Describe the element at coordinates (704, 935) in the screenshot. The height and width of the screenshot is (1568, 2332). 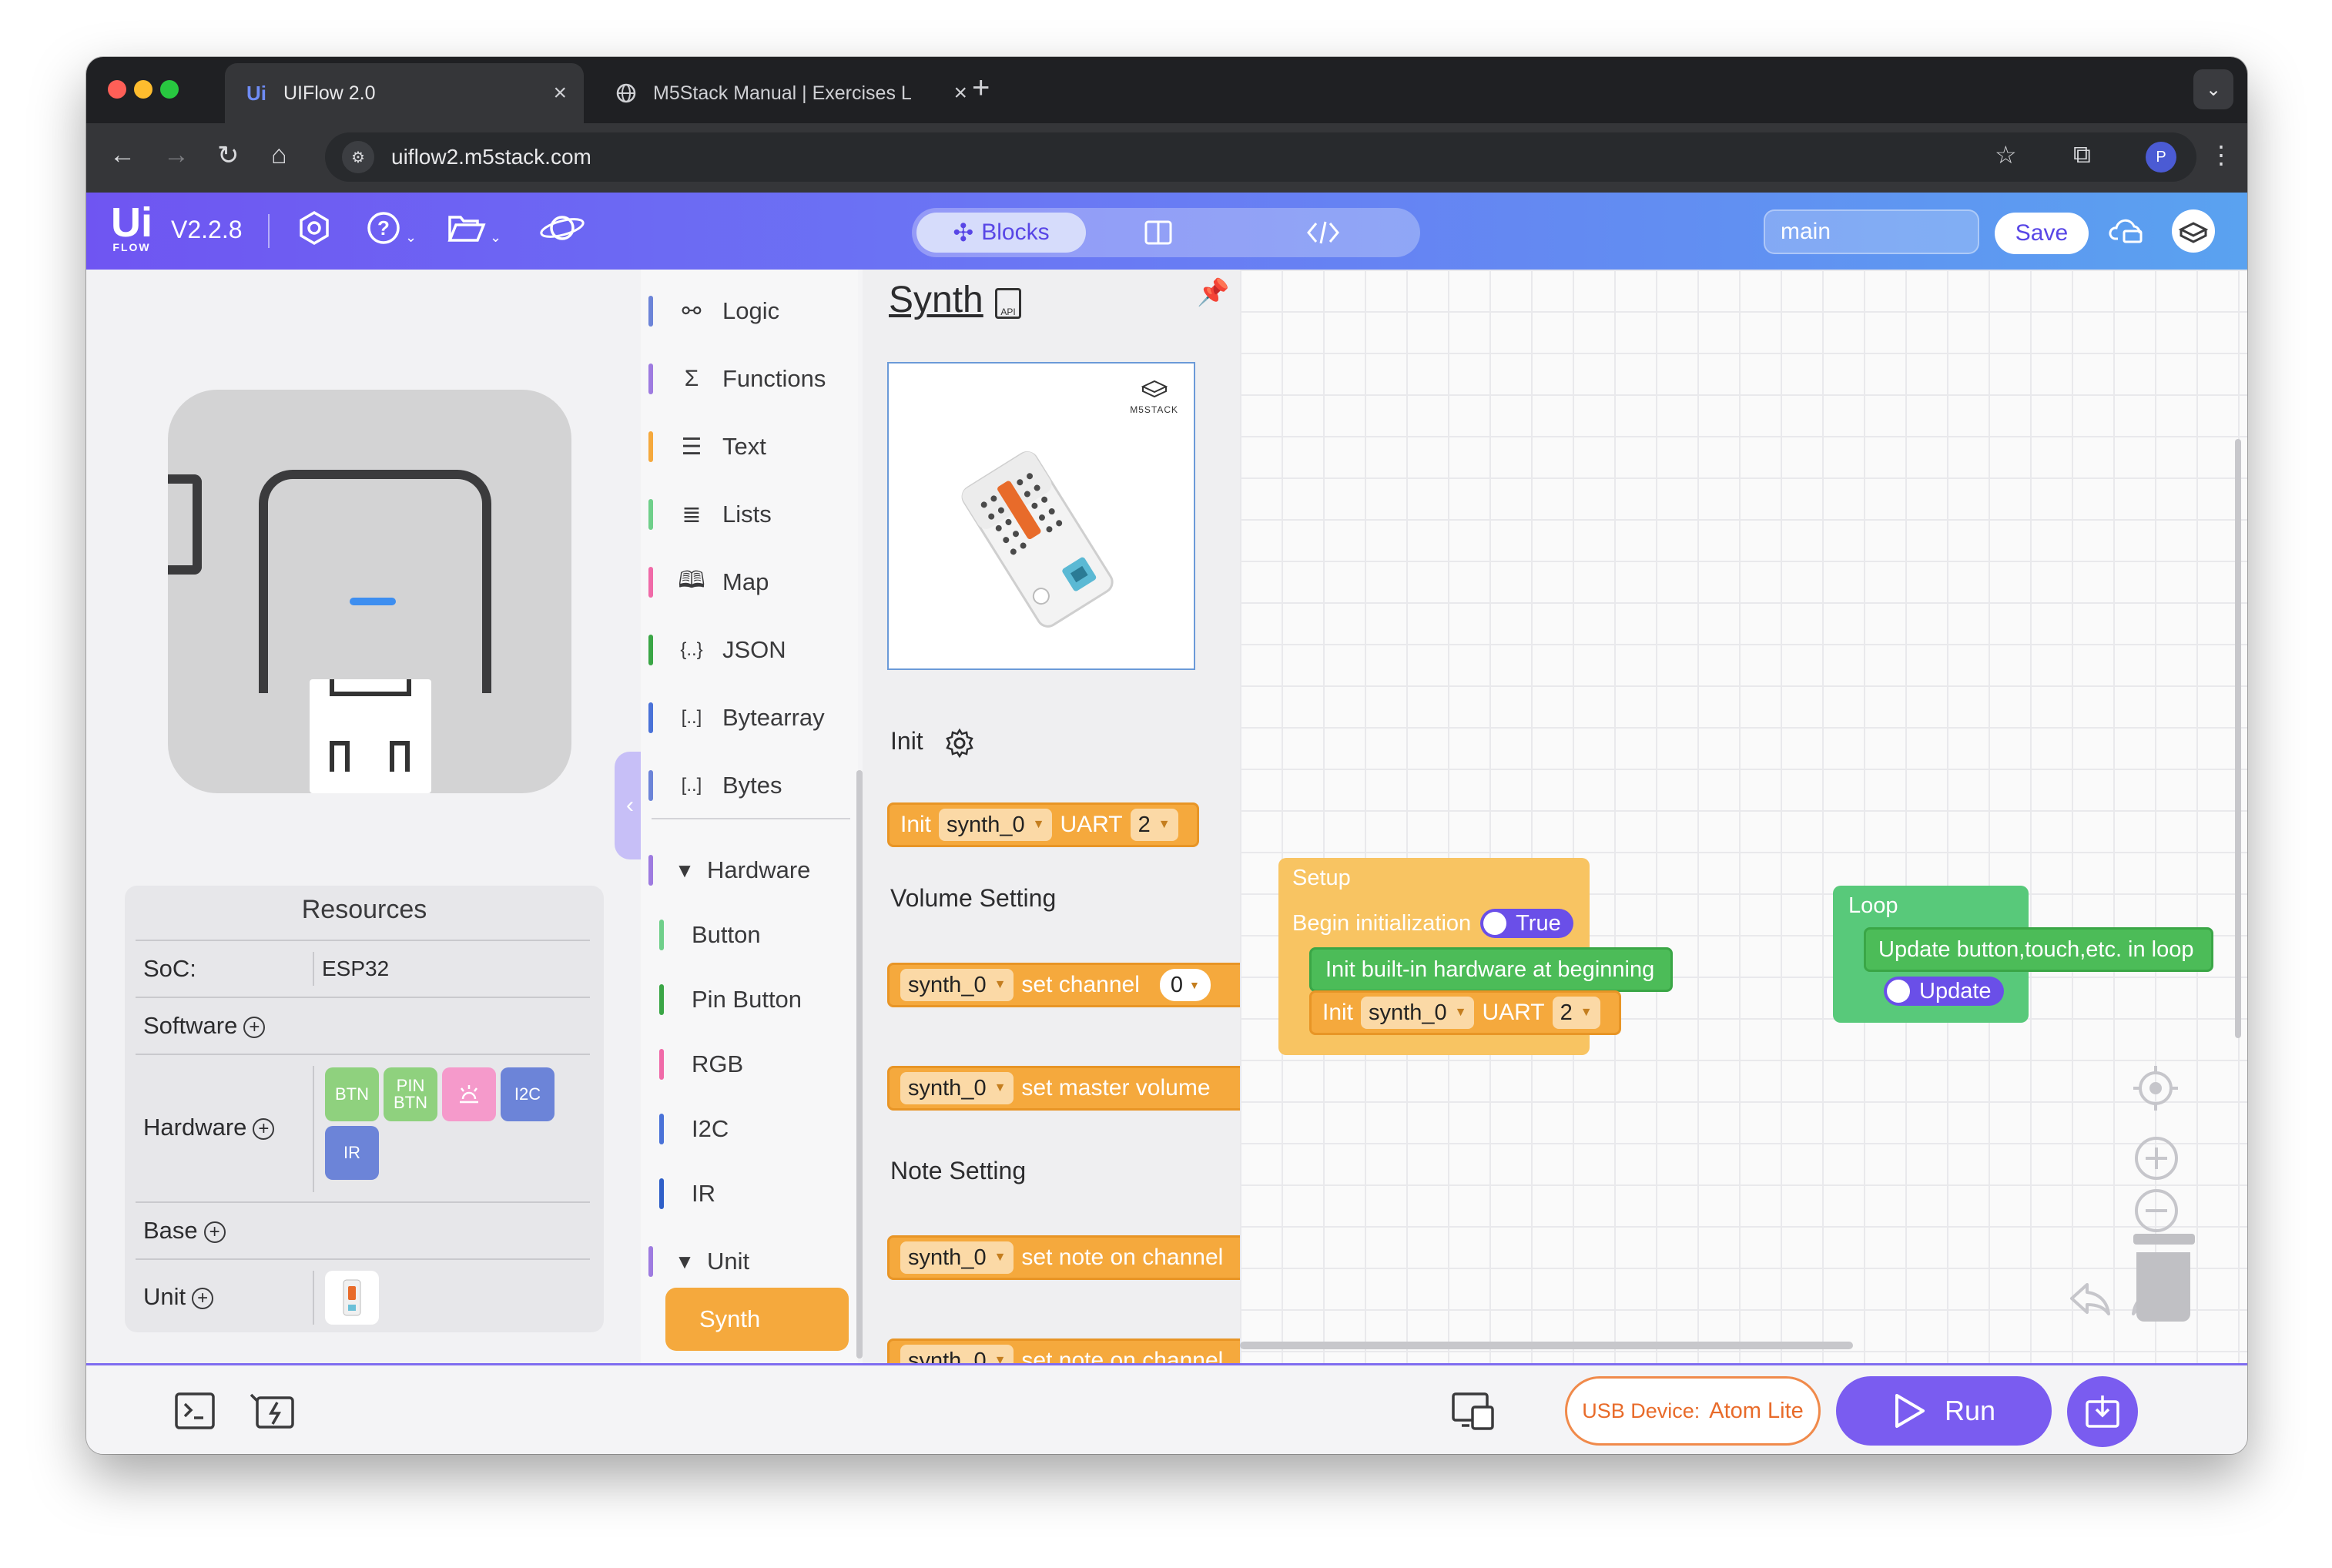
I see `category-button: Button` at that location.